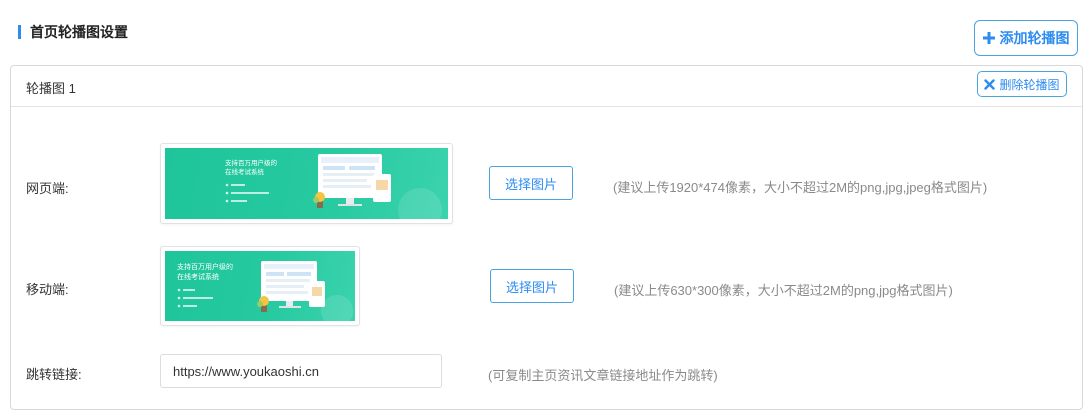 This screenshot has width=1091, height=418. What do you see at coordinates (19, 32) in the screenshot?
I see `title-accent-bar` at bounding box center [19, 32].